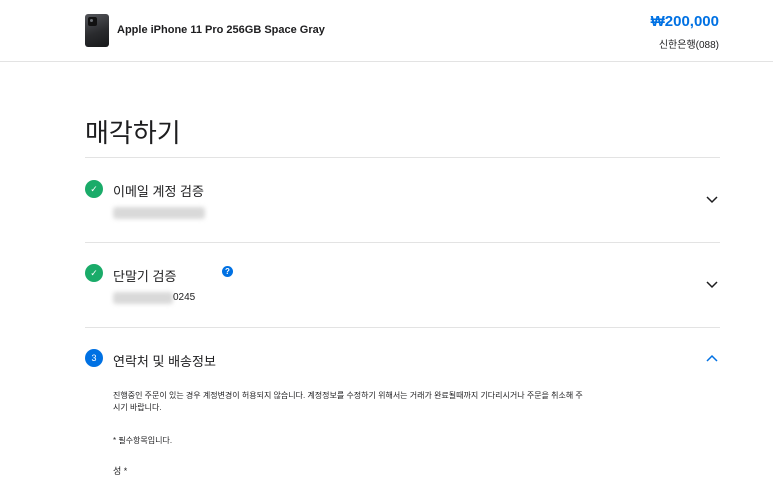 This screenshot has width=773, height=477. Describe the element at coordinates (97, 30) in the screenshot. I see `product-thumbnail` at that location.